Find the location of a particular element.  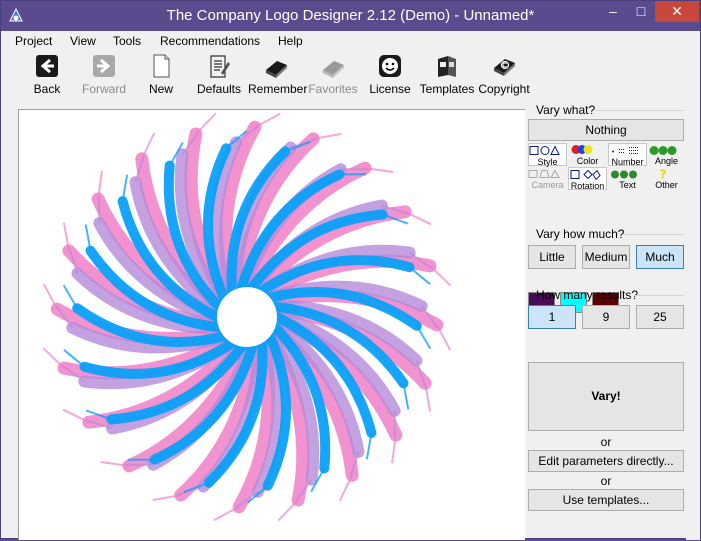

remember-label: Remember is located at coordinates (276, 89).